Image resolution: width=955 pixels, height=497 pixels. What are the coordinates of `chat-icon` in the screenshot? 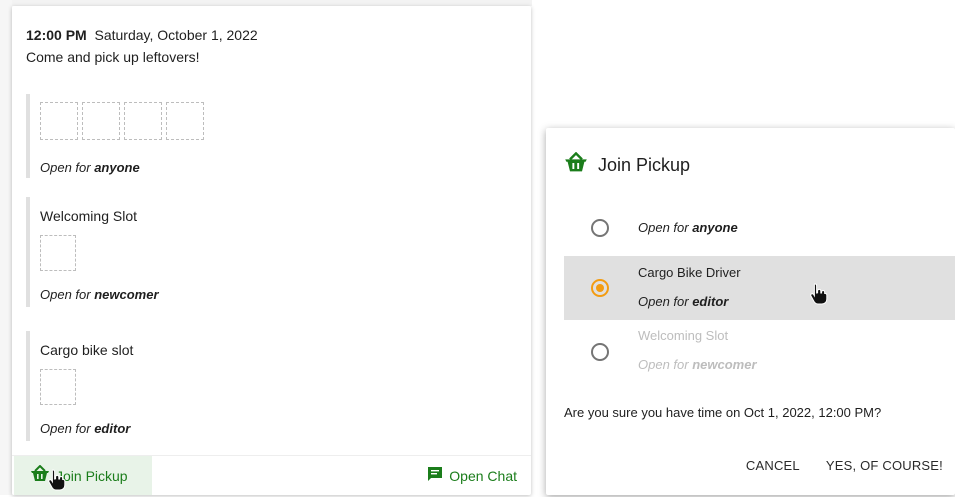 It's located at (438, 475).